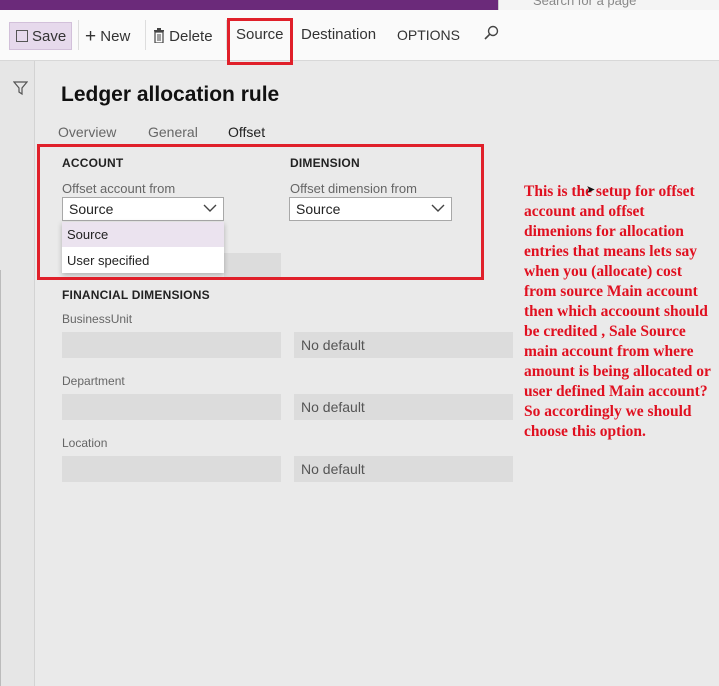  What do you see at coordinates (428, 35) in the screenshot?
I see `options-tab-button: OPTIONS` at bounding box center [428, 35].